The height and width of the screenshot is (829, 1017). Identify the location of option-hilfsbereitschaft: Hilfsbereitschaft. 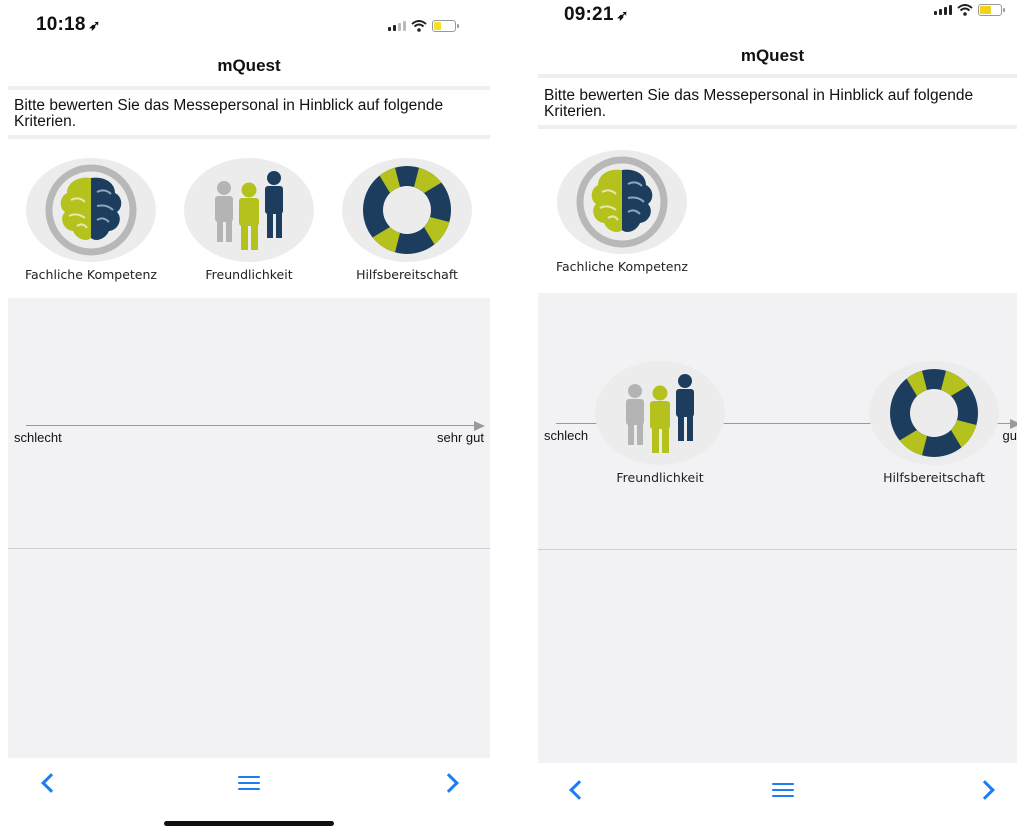
(407, 220).